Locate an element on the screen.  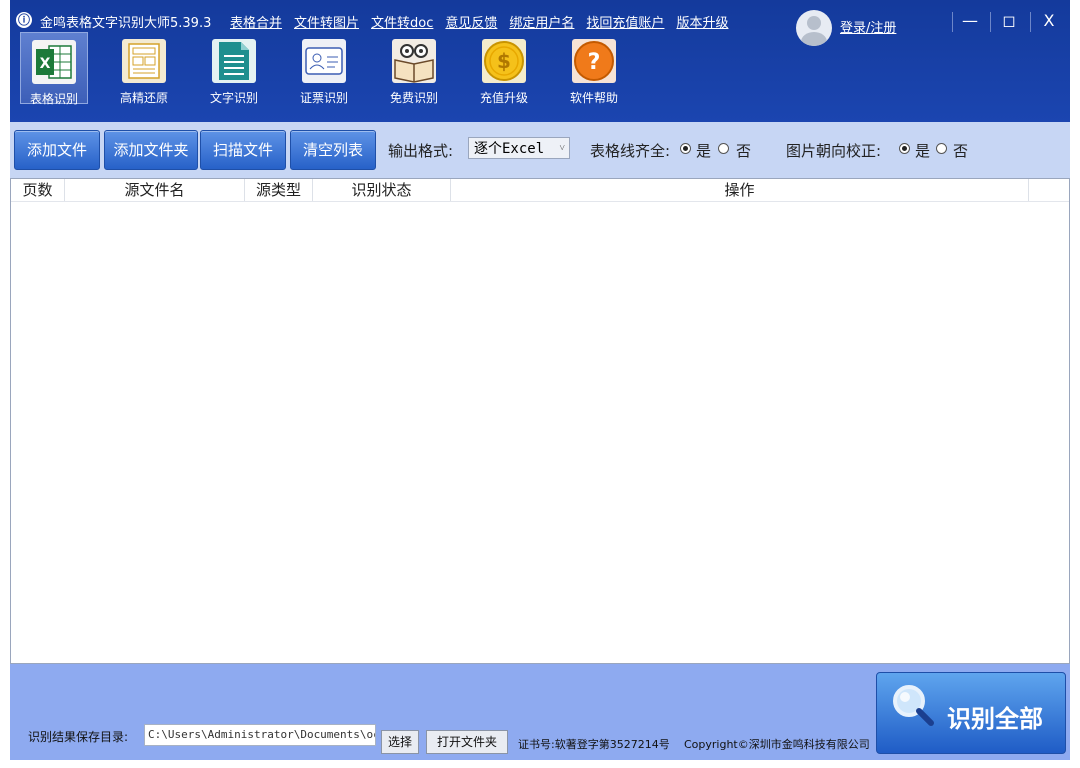
choose-button: 选择 is located at coordinates (400, 742).